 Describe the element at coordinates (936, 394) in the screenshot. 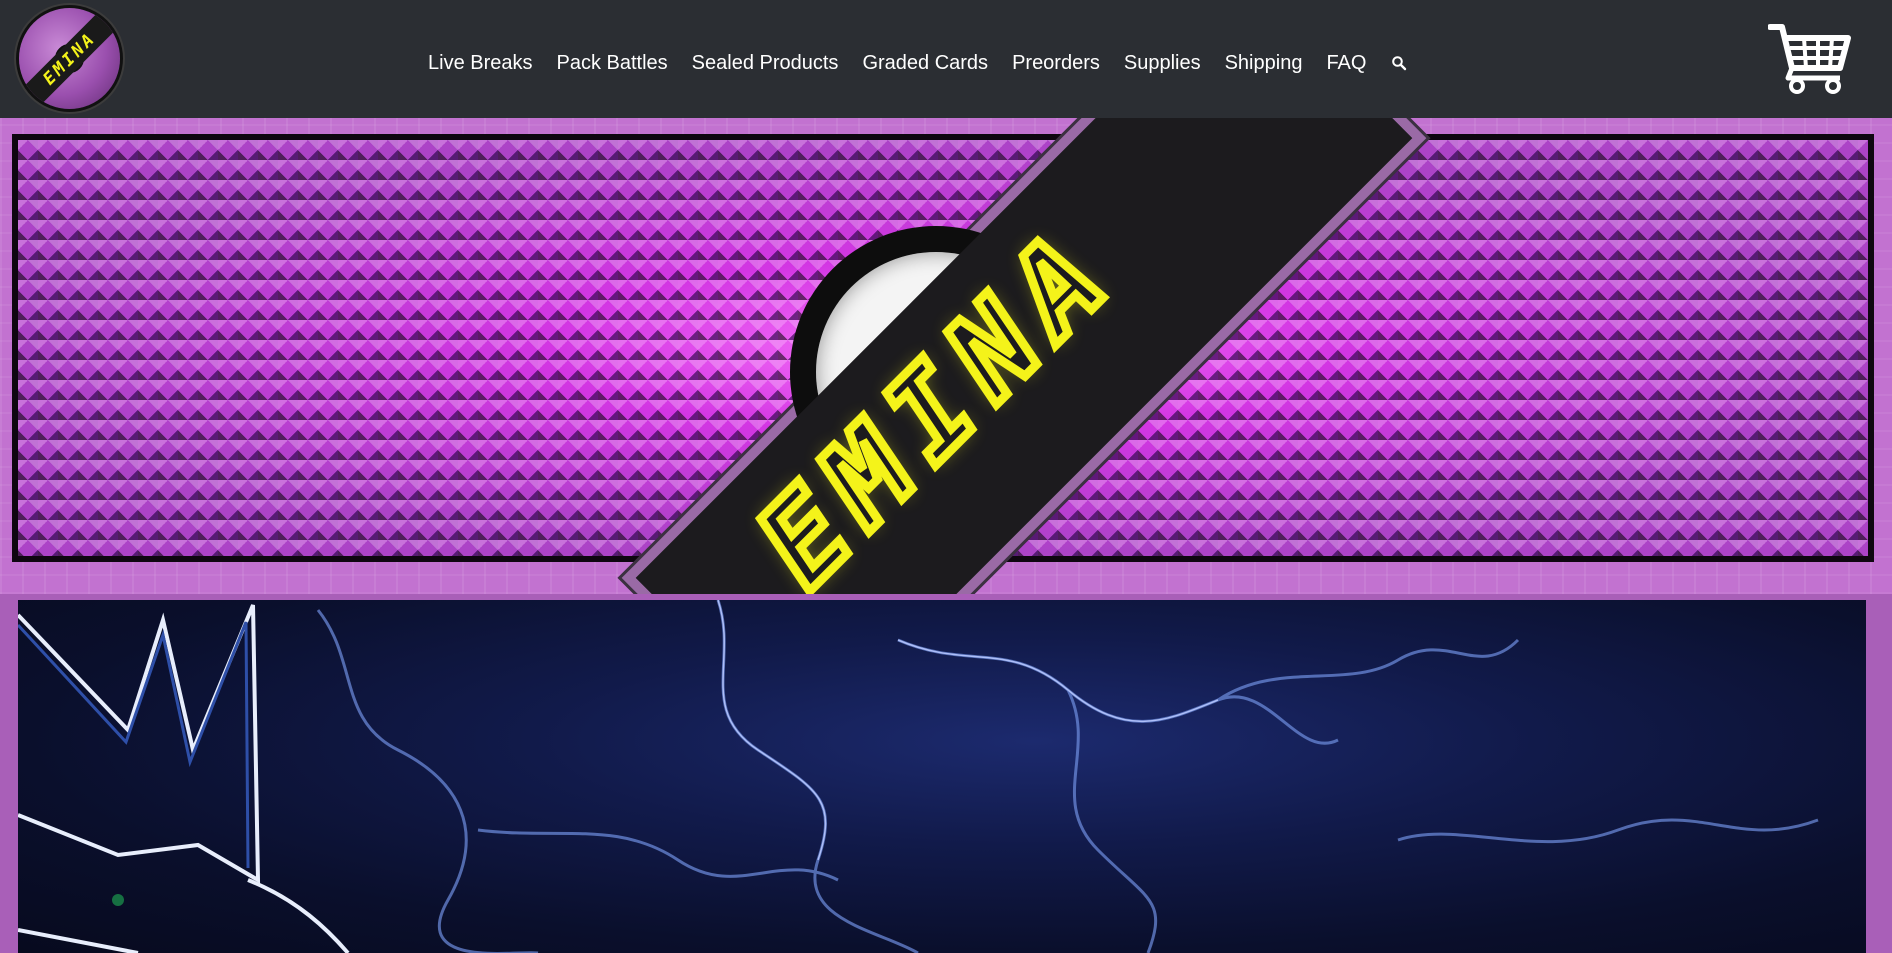

I see `banner-brand: EMINA` at that location.